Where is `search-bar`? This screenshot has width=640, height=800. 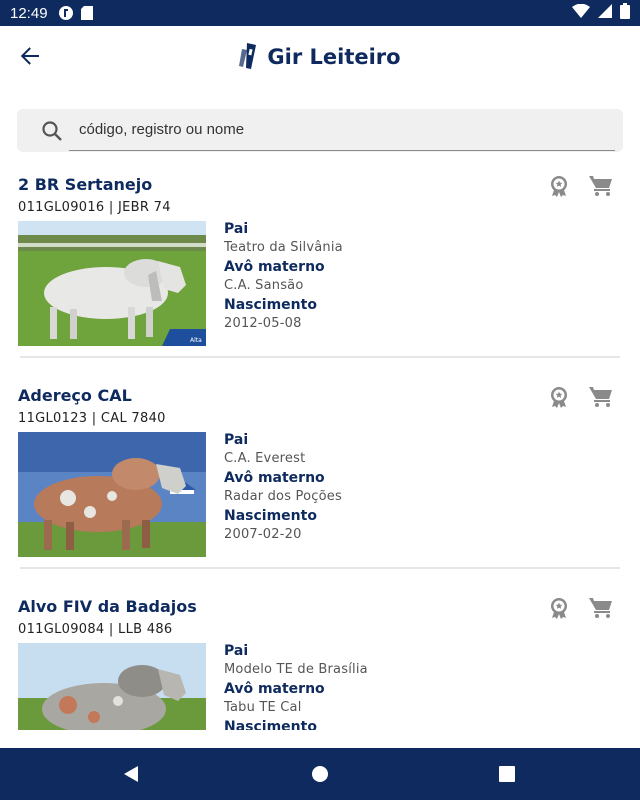 search-bar is located at coordinates (320, 130).